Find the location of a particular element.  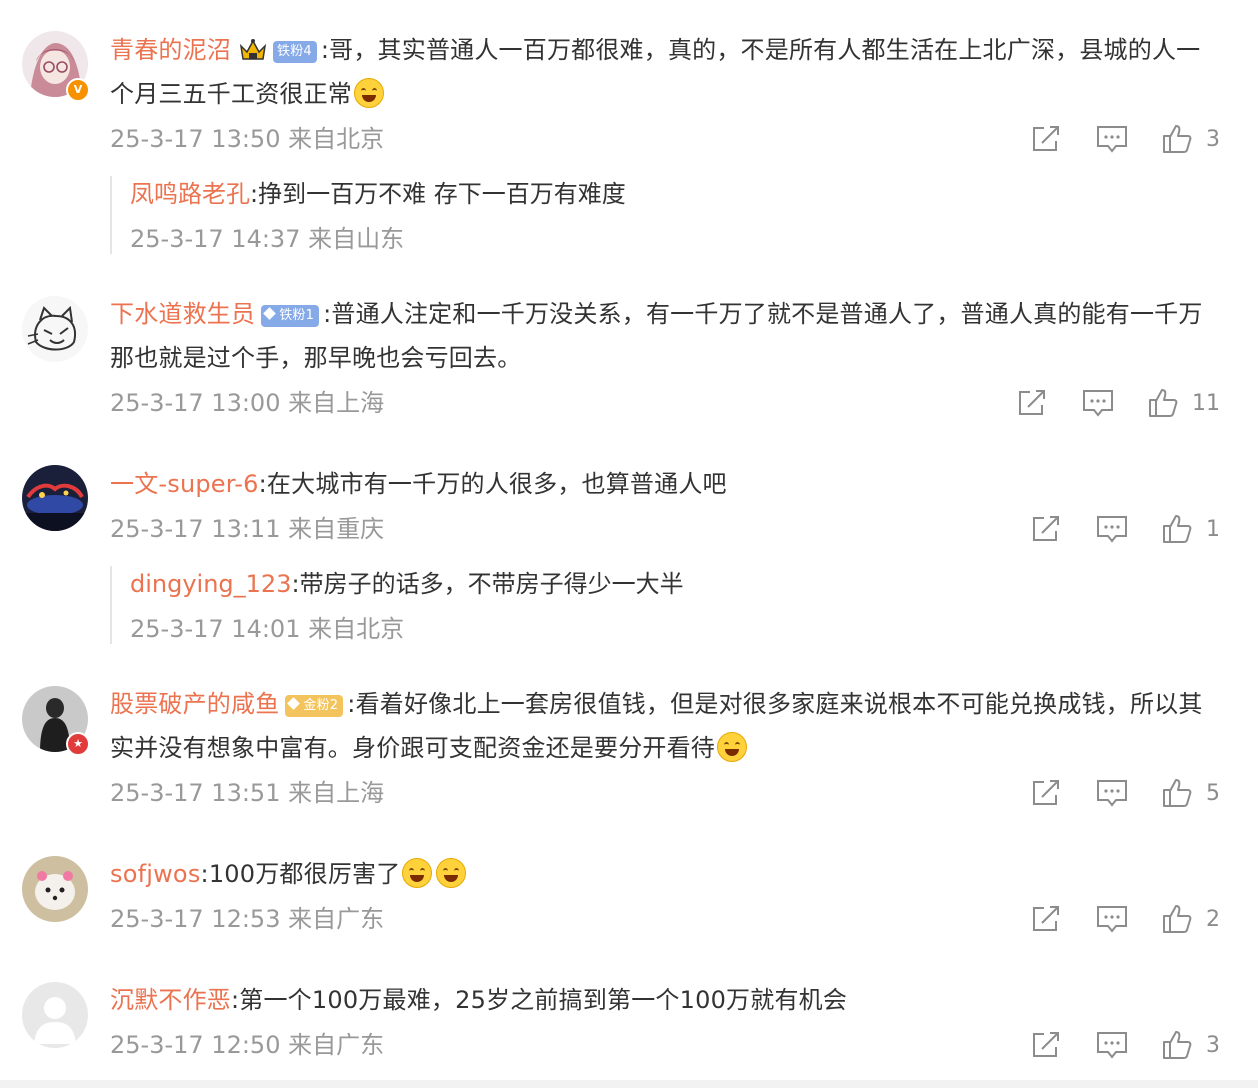

comment-text-block: 一文-super-6:在大城市有一千万的人很多，也算普通人吧 is located at coordinates (665, 484).